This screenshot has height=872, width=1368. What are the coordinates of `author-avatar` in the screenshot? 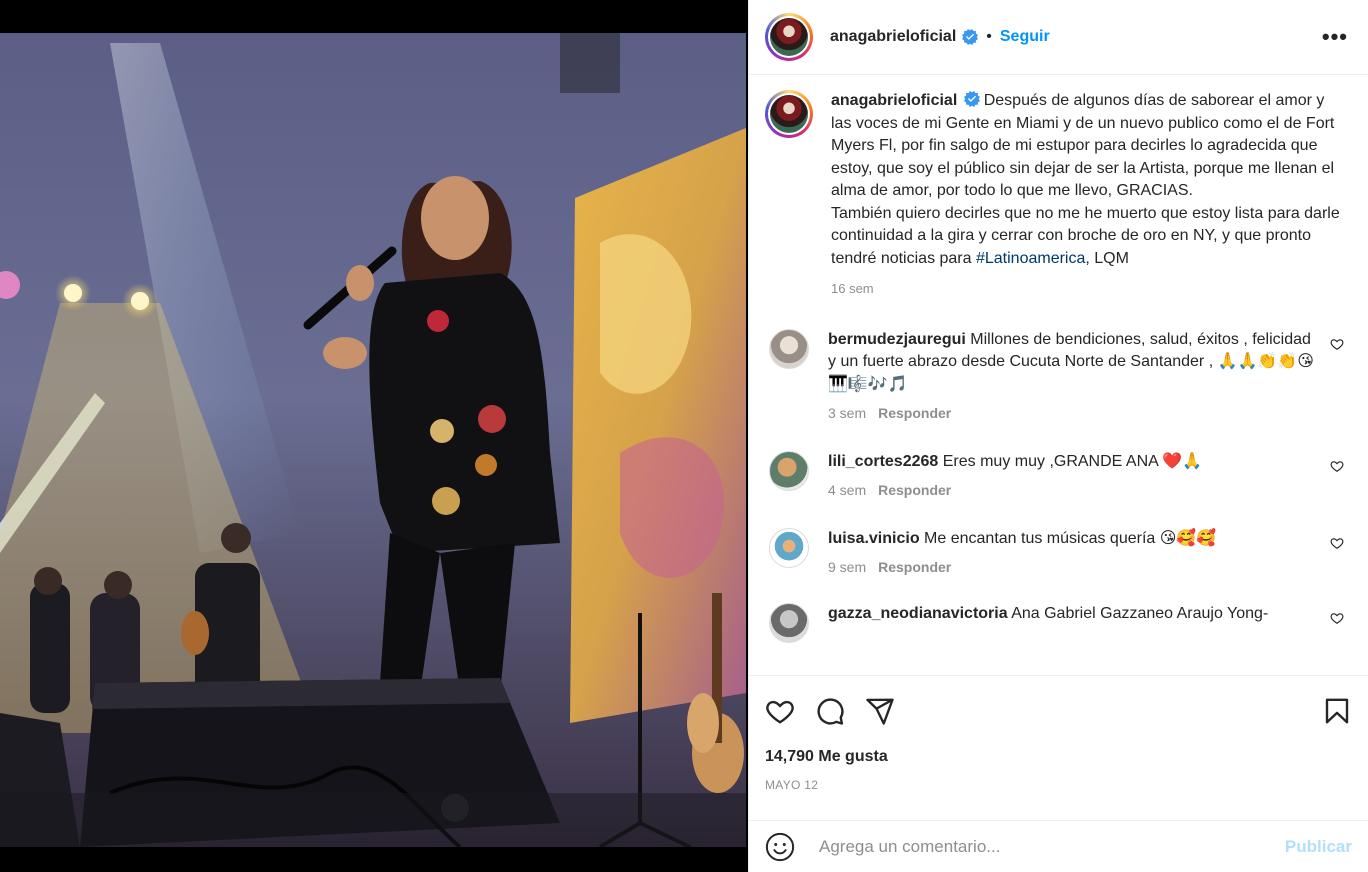 It's located at (789, 37).